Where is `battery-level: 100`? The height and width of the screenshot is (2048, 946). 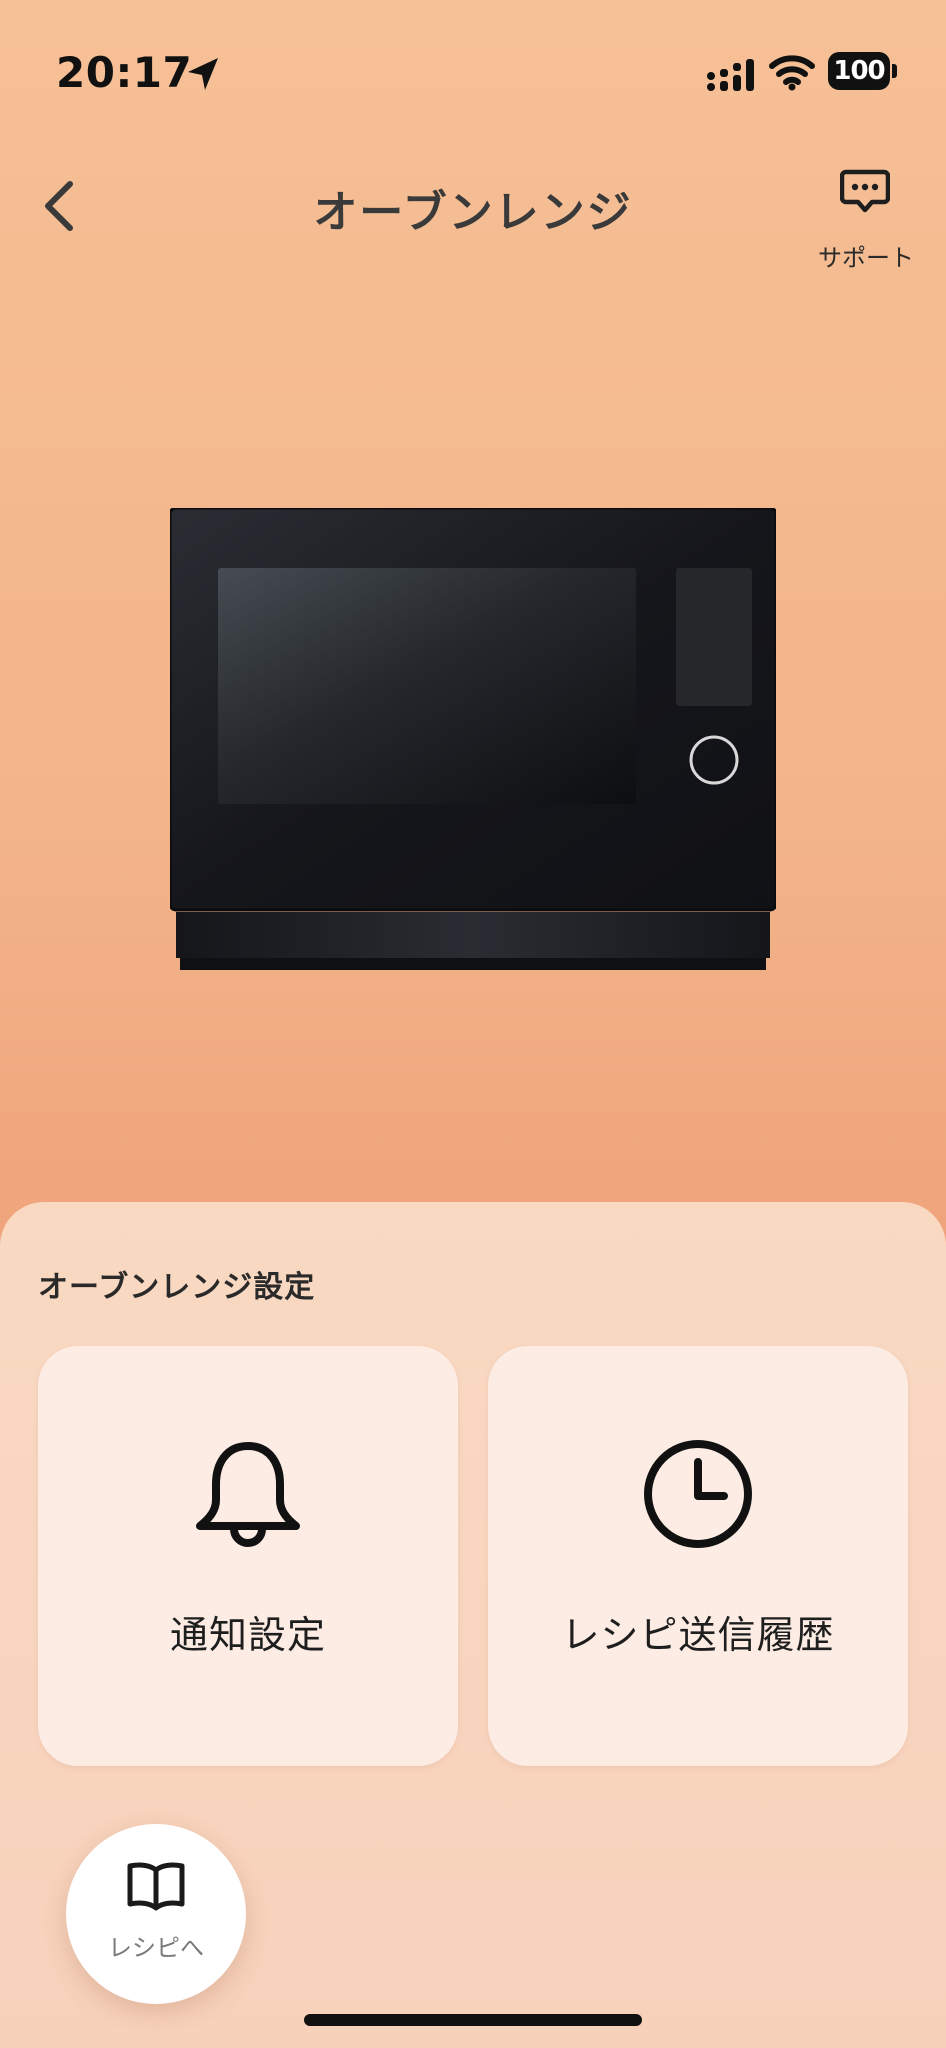 battery-level: 100 is located at coordinates (859, 71).